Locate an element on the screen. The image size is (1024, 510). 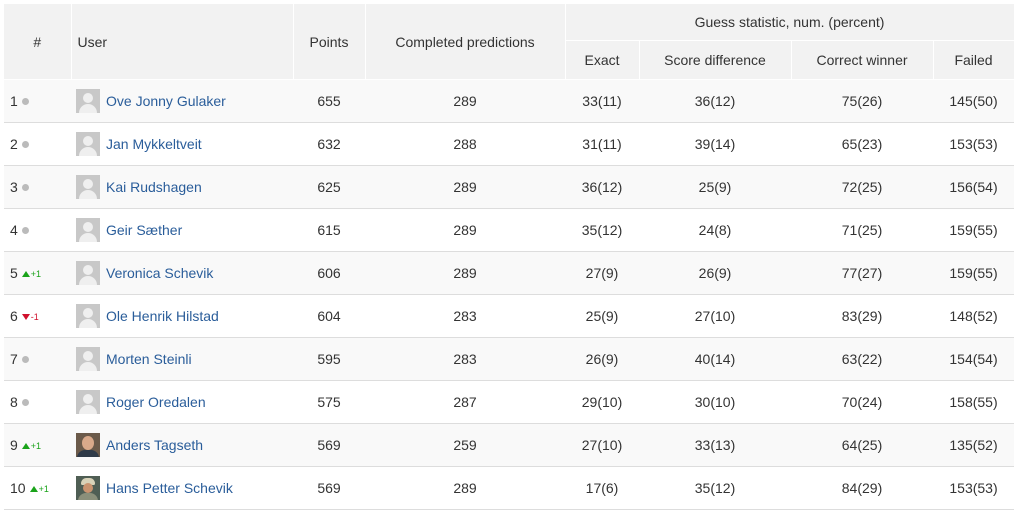
rank-number: 9 is located at coordinates (14, 445).